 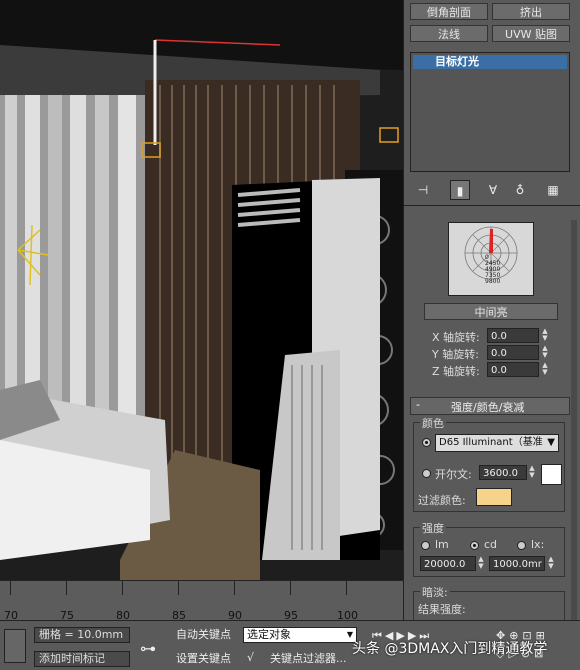 What do you see at coordinates (82, 659) in the screenshot?
I see `add-time-tag-button: 添加时间标记` at bounding box center [82, 659].